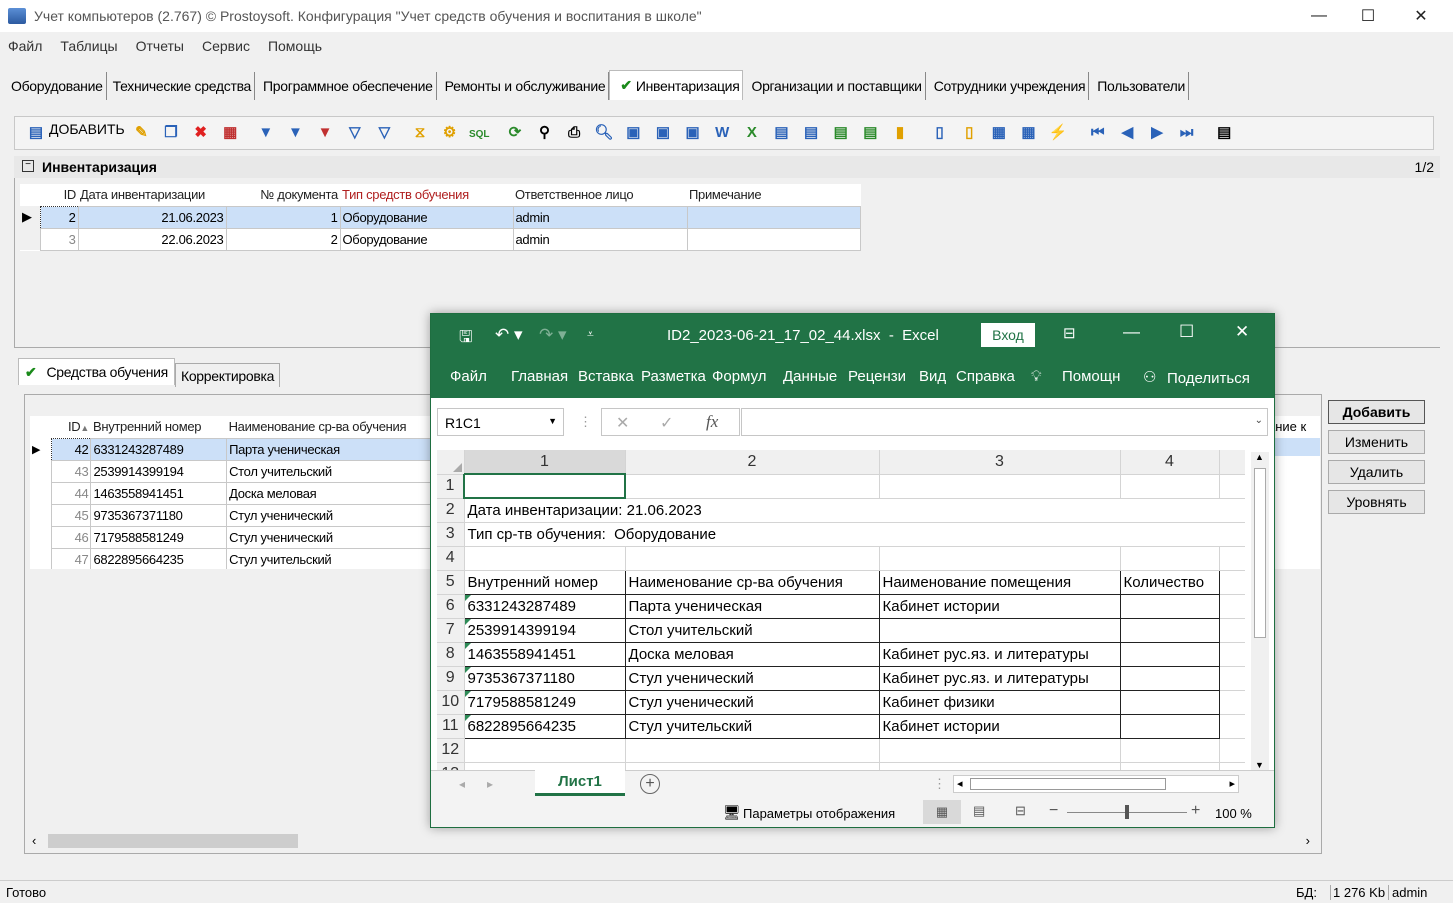  I want to click on scroll-thumb, so click(173, 841).